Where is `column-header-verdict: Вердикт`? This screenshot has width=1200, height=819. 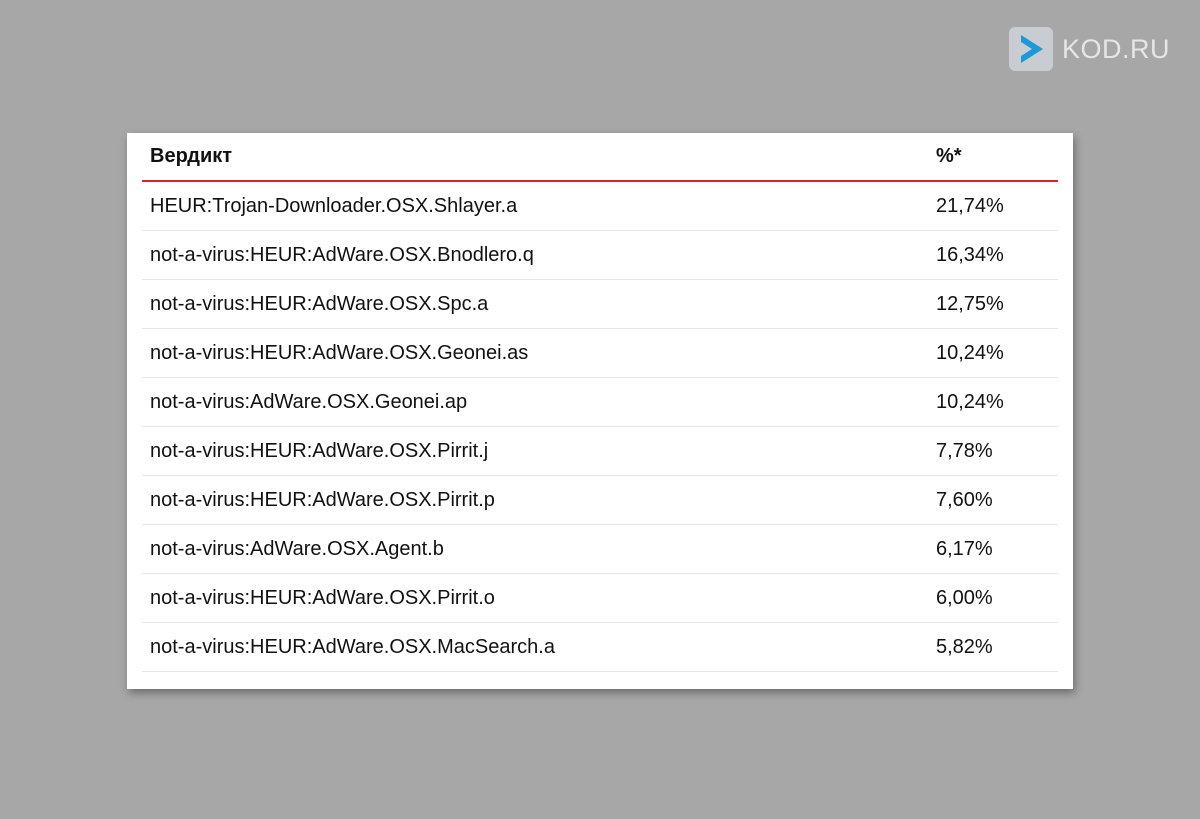 column-header-verdict: Вердикт is located at coordinates (535, 157).